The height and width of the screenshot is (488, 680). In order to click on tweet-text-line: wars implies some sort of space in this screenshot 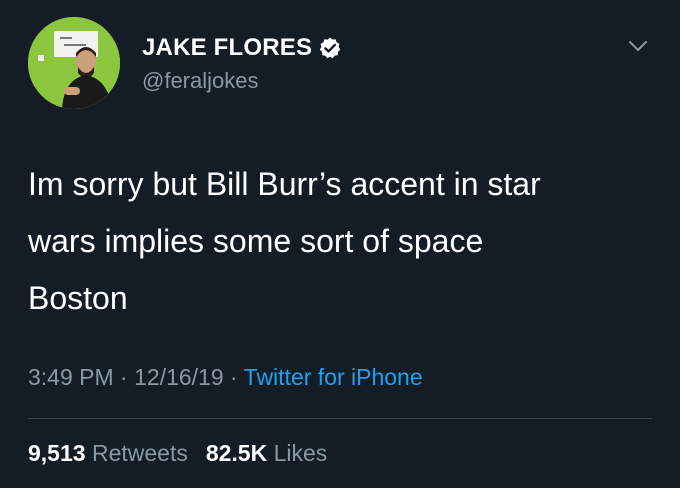, I will do `click(256, 241)`.